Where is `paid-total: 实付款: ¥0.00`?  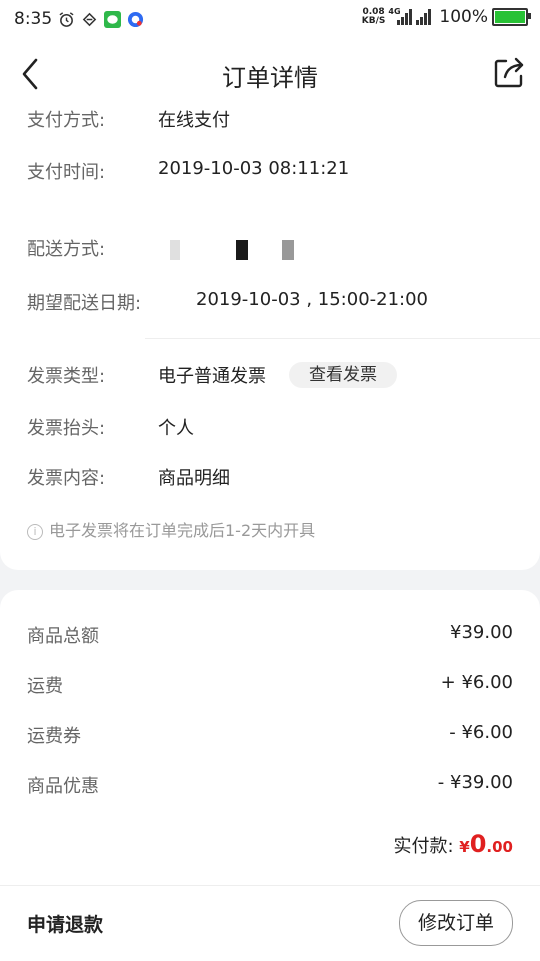
paid-total: 实付款: ¥0.00 is located at coordinates (453, 844).